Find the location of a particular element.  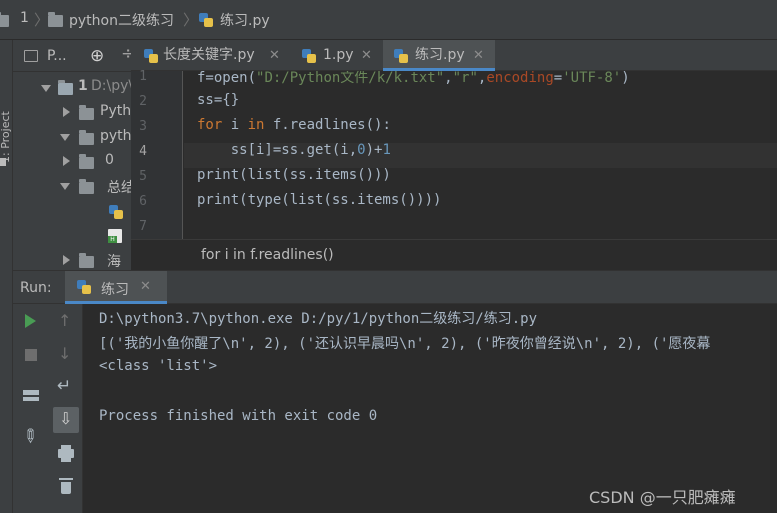

project-panel: P... ⊕ ÷ 1 D:\py\1 Python pytho 0 总结 H 海 is located at coordinates (72, 155).